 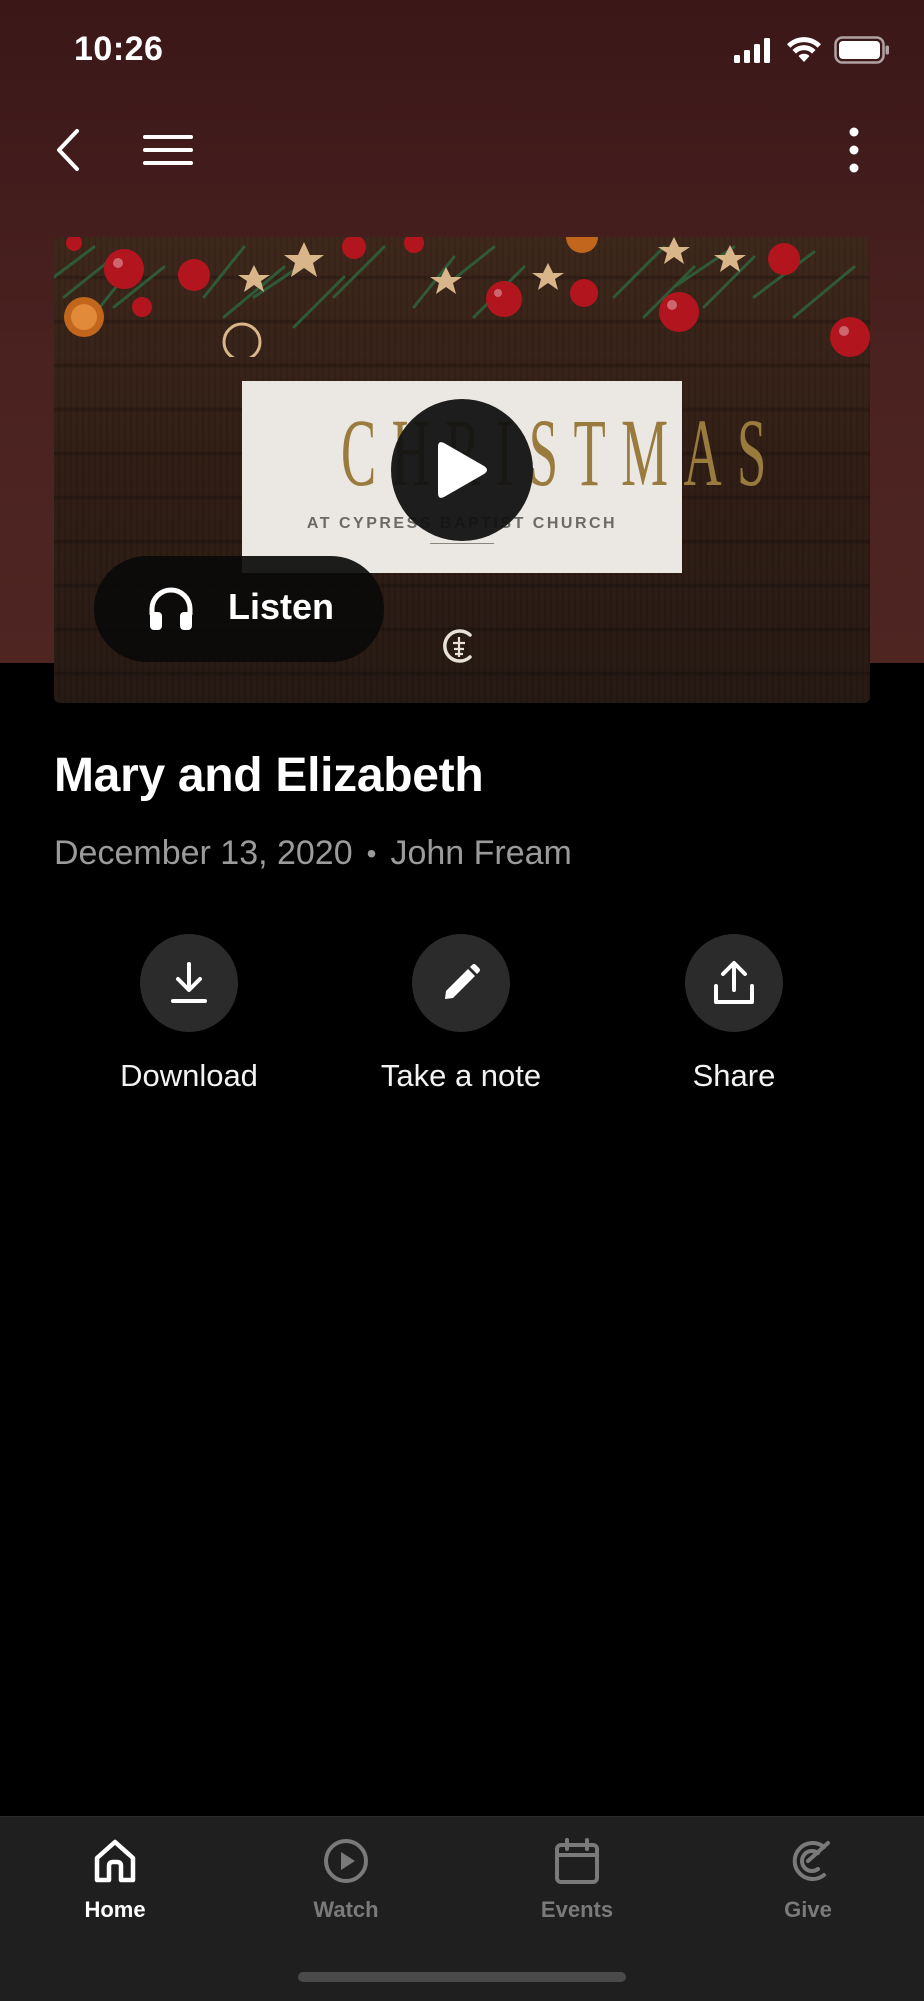 I want to click on share-icon, so click(x=734, y=982).